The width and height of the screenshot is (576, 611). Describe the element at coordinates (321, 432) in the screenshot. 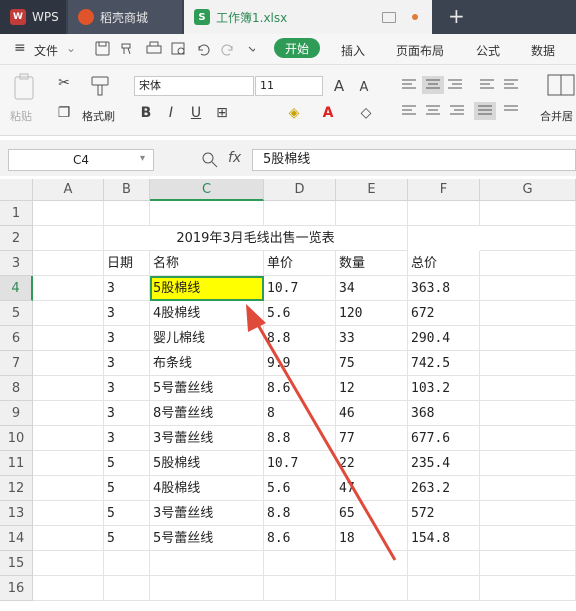

I see `annotation-arrow` at that location.